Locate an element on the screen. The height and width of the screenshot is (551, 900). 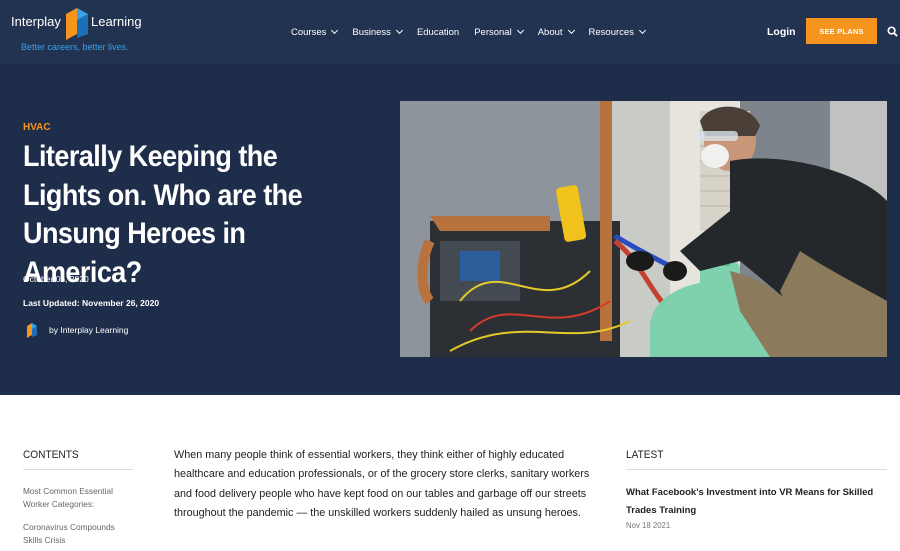
latest-heading: LATEST is located at coordinates (645, 455).